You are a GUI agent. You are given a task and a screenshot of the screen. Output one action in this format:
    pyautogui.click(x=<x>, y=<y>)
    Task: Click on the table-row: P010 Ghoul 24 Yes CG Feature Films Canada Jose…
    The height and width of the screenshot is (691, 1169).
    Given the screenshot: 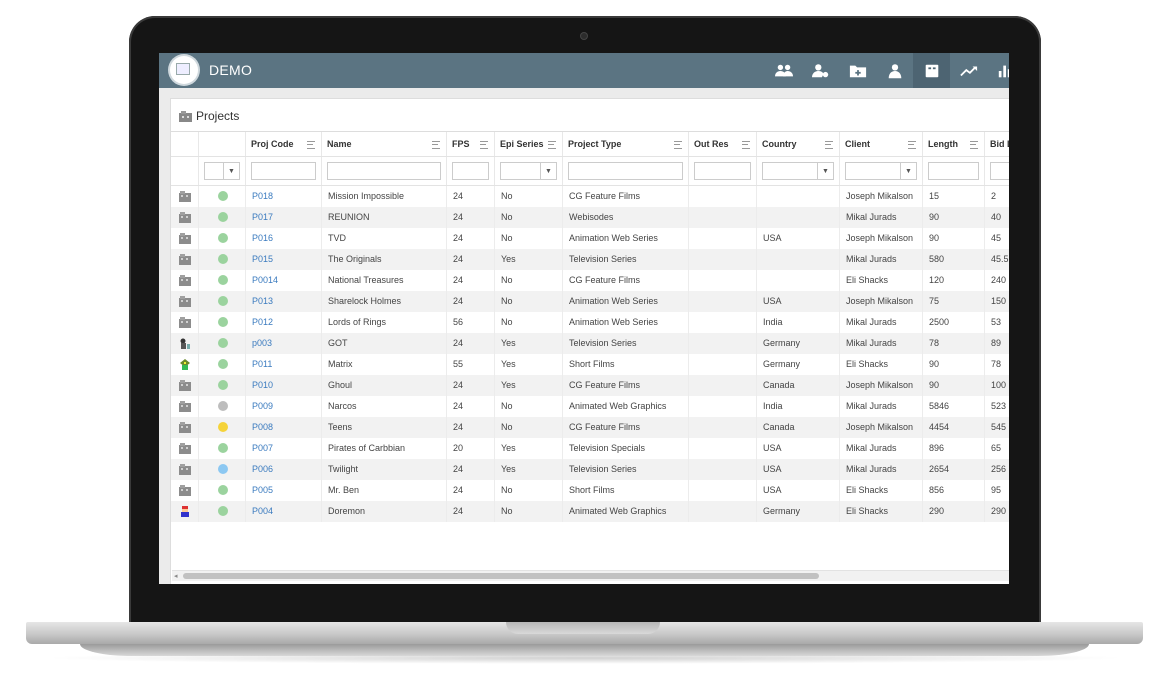 What is the action you would take?
    pyautogui.click(x=590, y=385)
    